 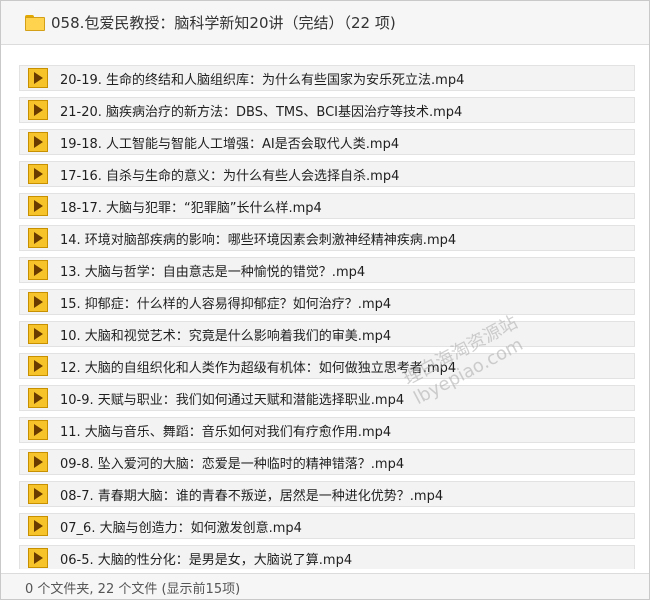 I want to click on status-bar: 0 个文件夹, 22 个文件 (显示前15项), so click(x=325, y=586).